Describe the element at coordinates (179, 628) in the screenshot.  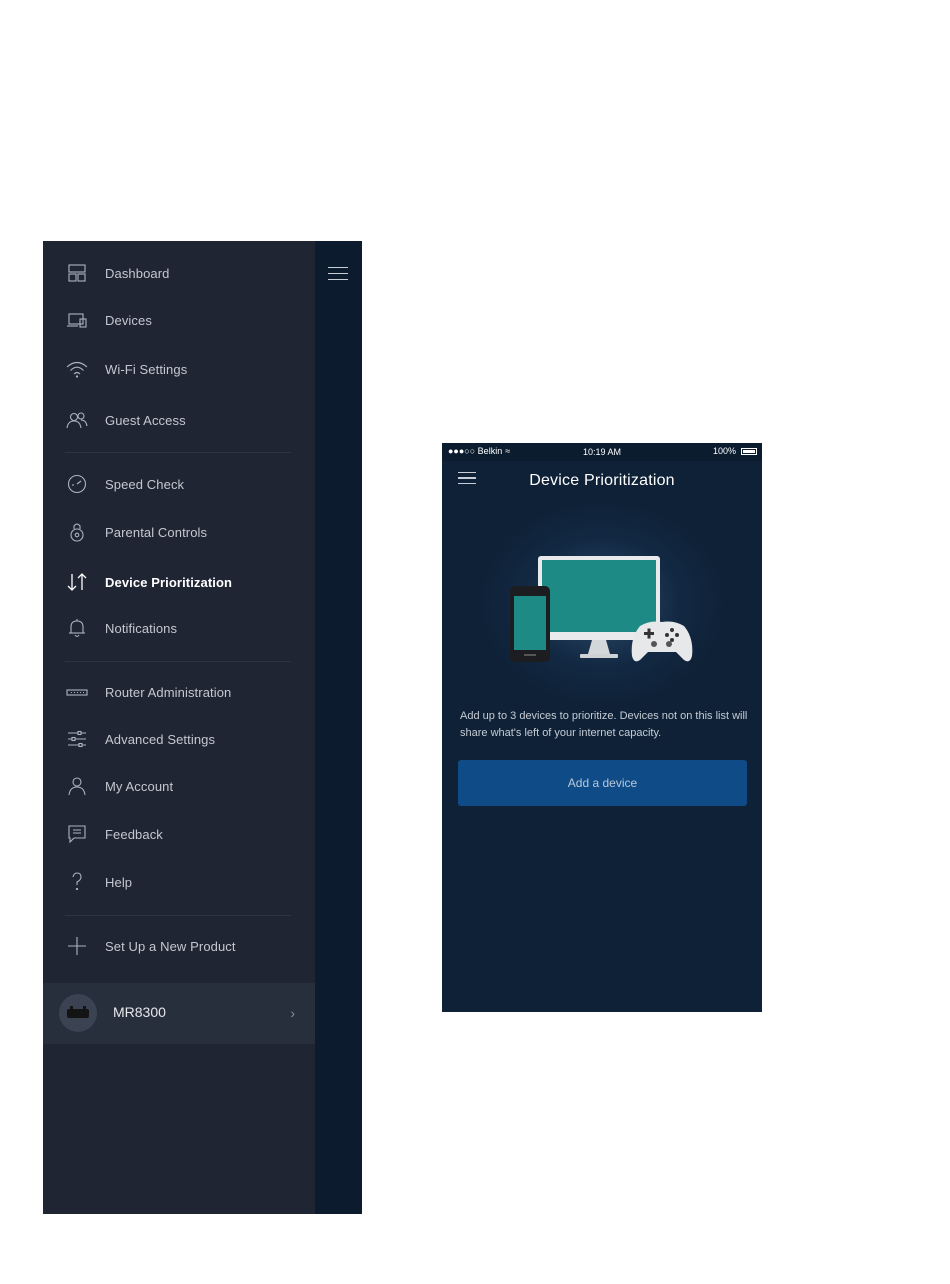
I see `menu-item-notifications: Notifications` at that location.